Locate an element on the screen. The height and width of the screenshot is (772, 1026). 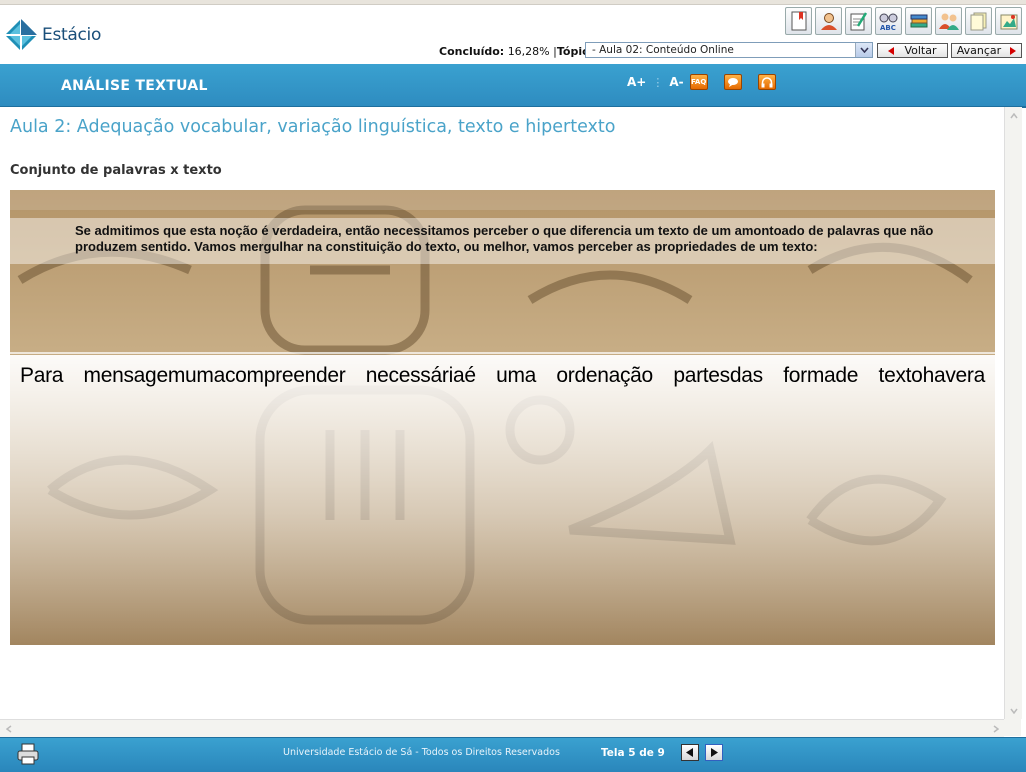
word-13: texto is located at coordinates (900, 375).